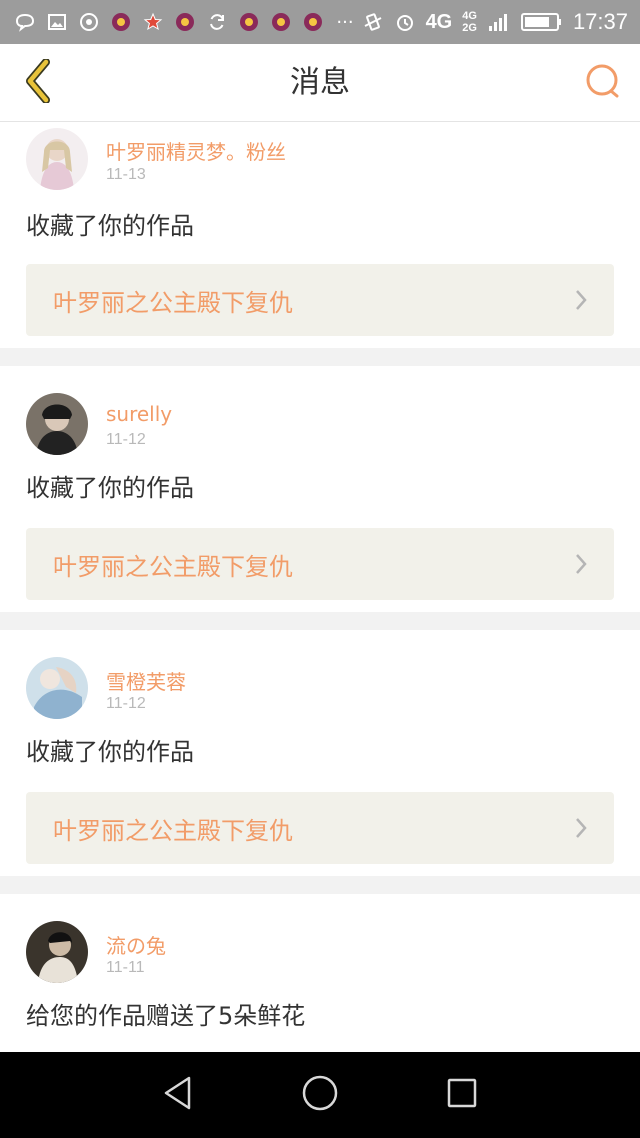 The image size is (640, 1138). What do you see at coordinates (345, 22) in the screenshot?
I see `more-icon: ···` at bounding box center [345, 22].